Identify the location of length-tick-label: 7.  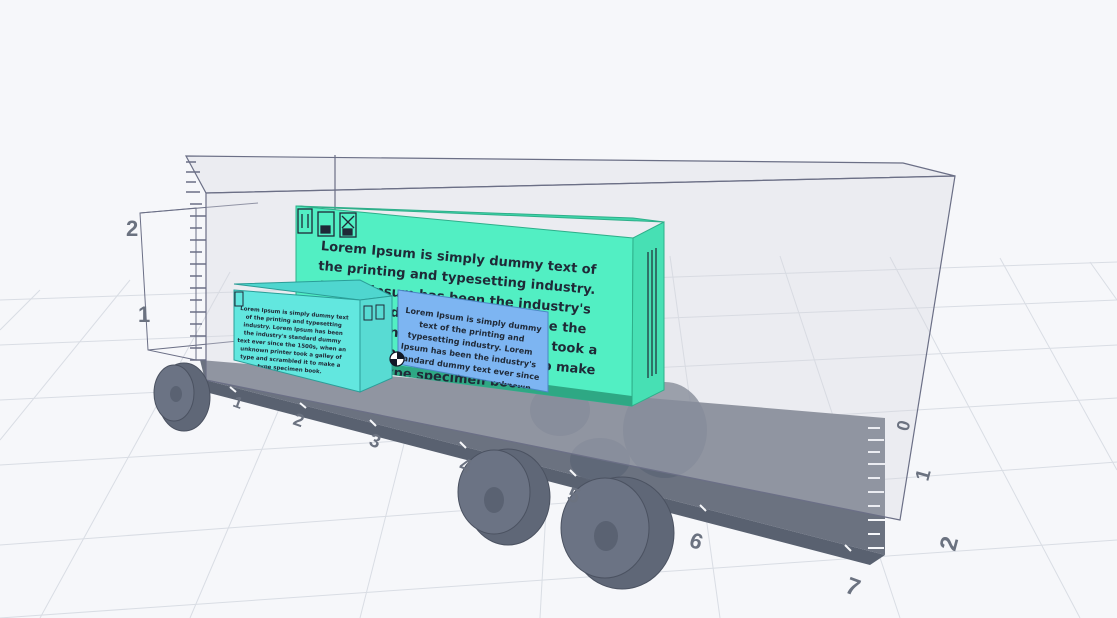
(853, 587).